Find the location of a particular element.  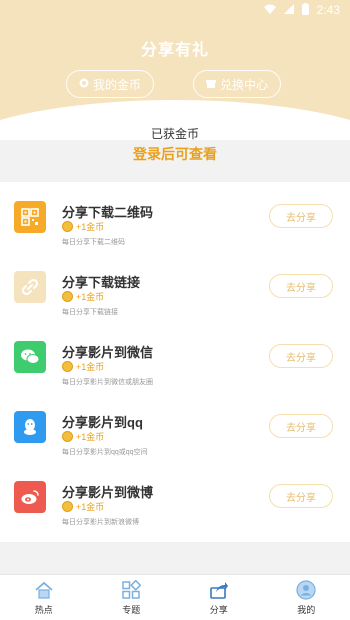

task-title: 分享下载链接 is located at coordinates (101, 282).